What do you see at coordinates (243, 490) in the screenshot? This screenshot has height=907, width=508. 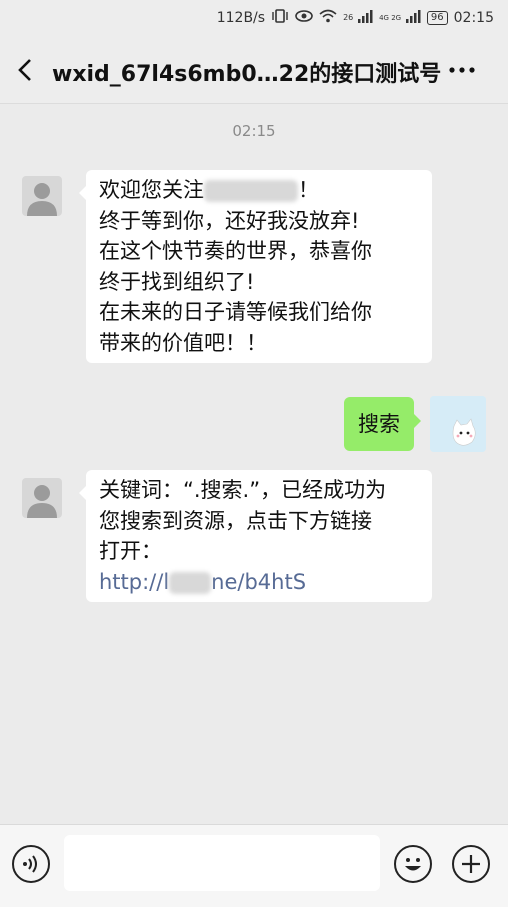 I see `message-line: 关键词：“.搜索.”，已经成功为` at bounding box center [243, 490].